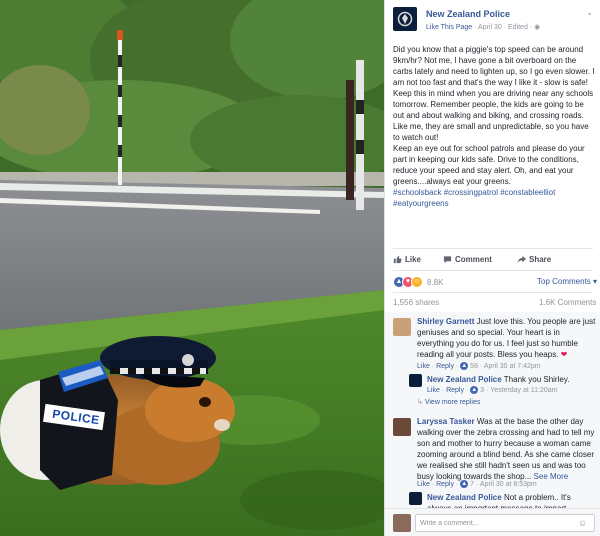 The height and width of the screenshot is (536, 600). What do you see at coordinates (435, 282) in the screenshot?
I see `reaction-count: 8.8K` at bounding box center [435, 282].